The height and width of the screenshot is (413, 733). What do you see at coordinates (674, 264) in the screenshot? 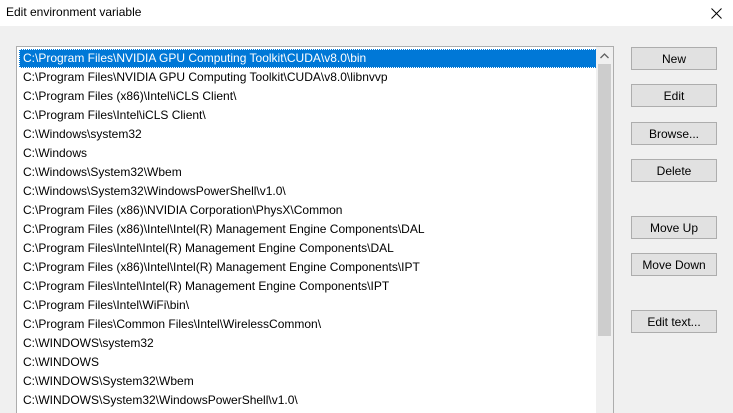
I see `move-down-button: Move Down` at bounding box center [674, 264].